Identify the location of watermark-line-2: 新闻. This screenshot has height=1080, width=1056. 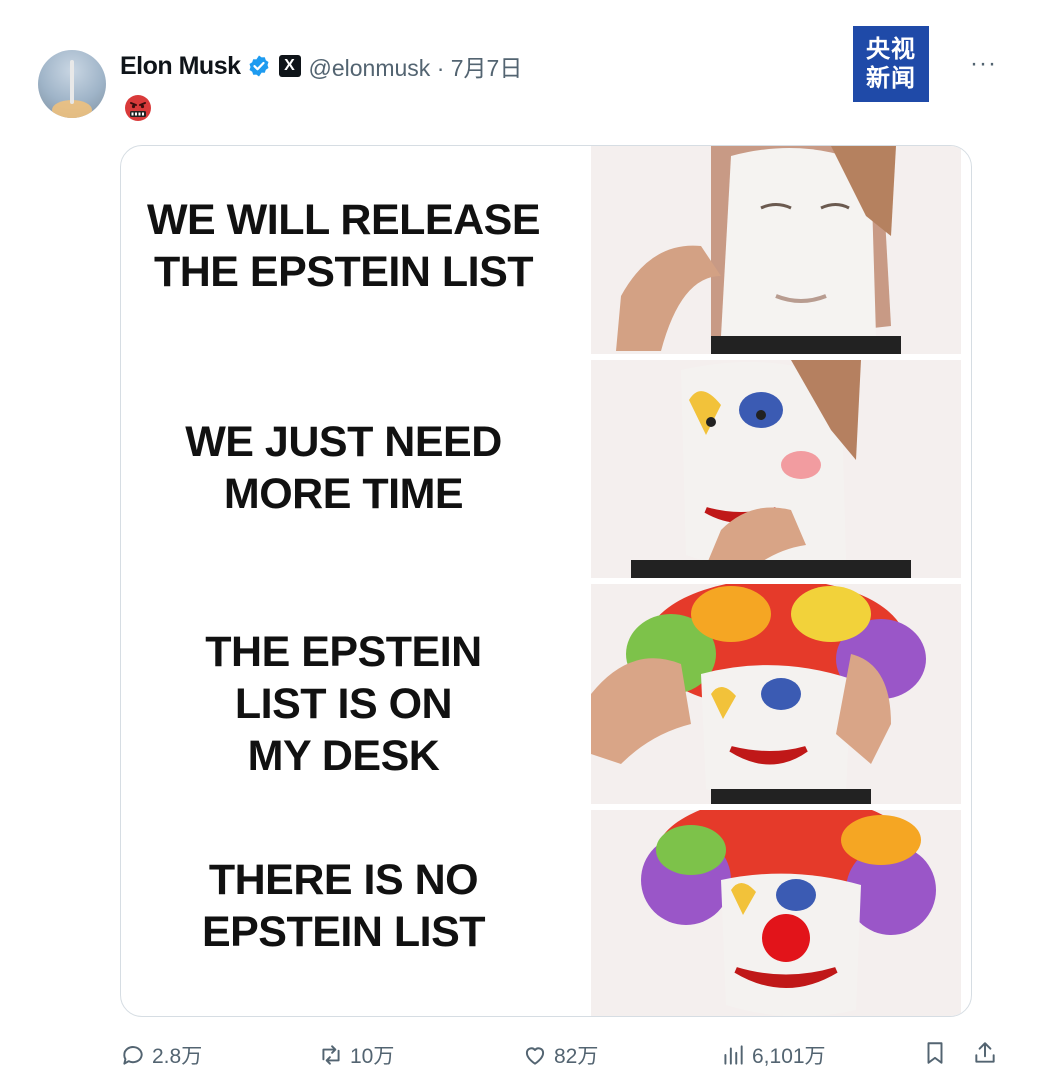
(891, 78).